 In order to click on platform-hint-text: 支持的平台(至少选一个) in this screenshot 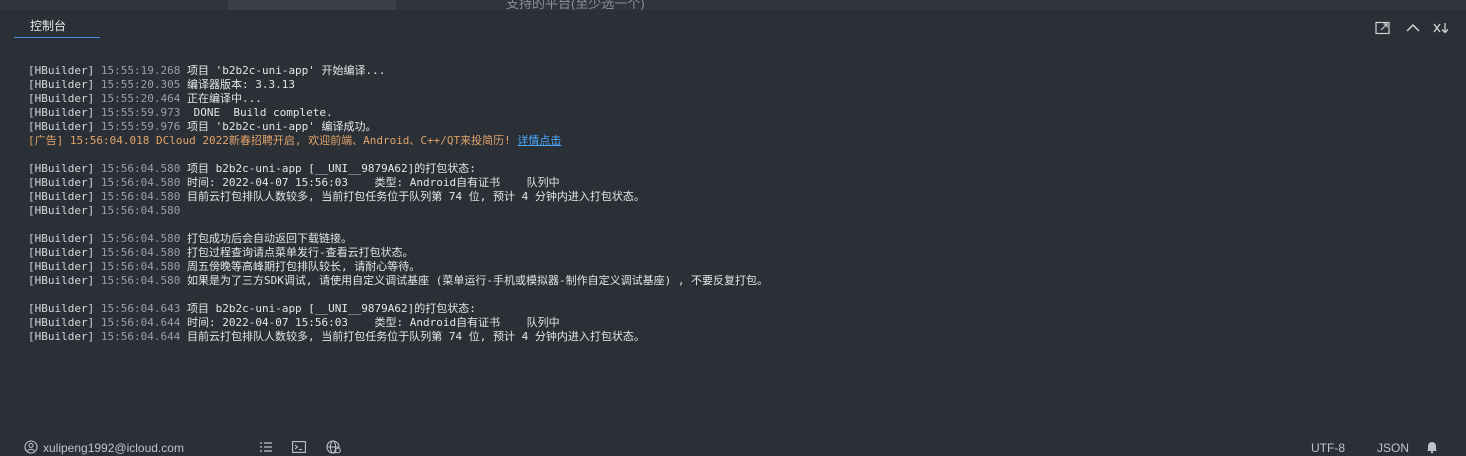, I will do `click(575, 5)`.